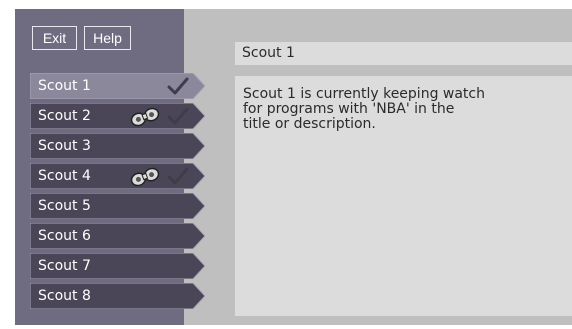 The width and height of the screenshot is (572, 329). What do you see at coordinates (117, 176) in the screenshot?
I see `scout-tab: Scout 4` at bounding box center [117, 176].